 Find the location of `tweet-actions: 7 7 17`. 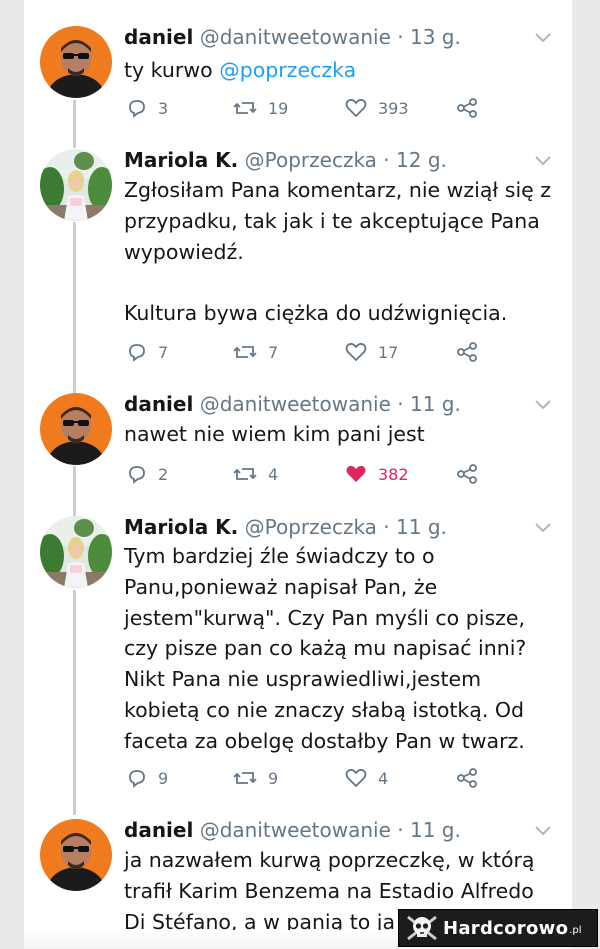

tweet-actions: 7 7 17 is located at coordinates (306, 352).